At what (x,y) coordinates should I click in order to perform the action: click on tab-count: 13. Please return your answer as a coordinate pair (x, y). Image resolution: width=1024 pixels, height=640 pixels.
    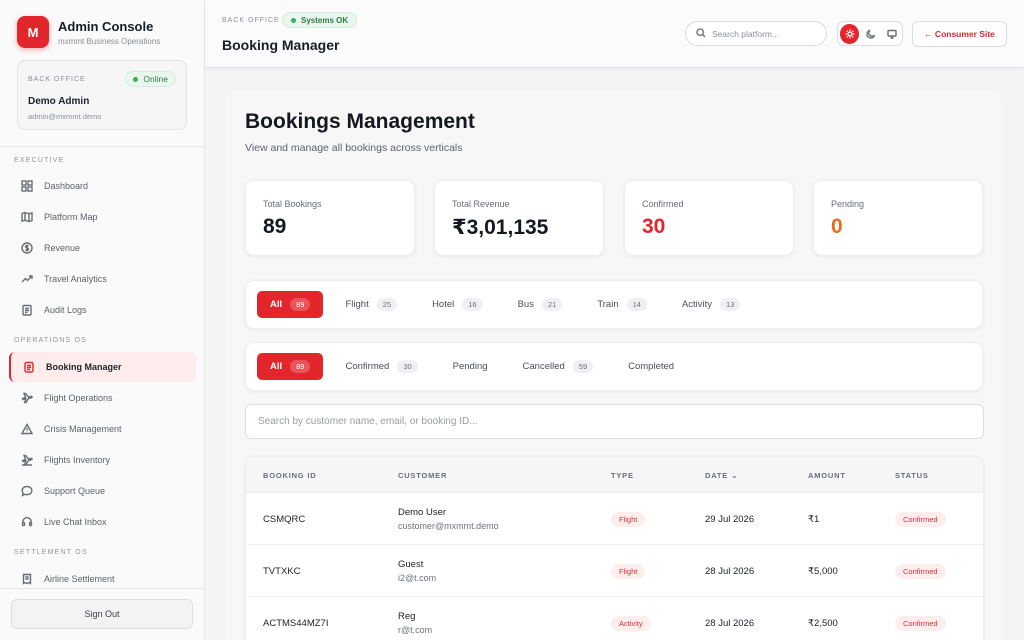
    Looking at the image, I should click on (730, 304).